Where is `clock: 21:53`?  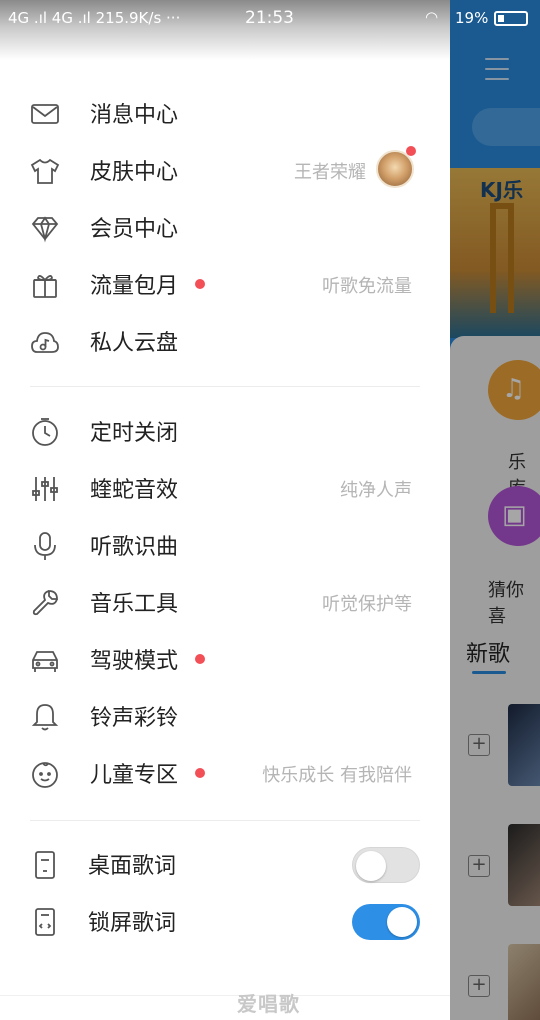
clock: 21:53 is located at coordinates (269, 18).